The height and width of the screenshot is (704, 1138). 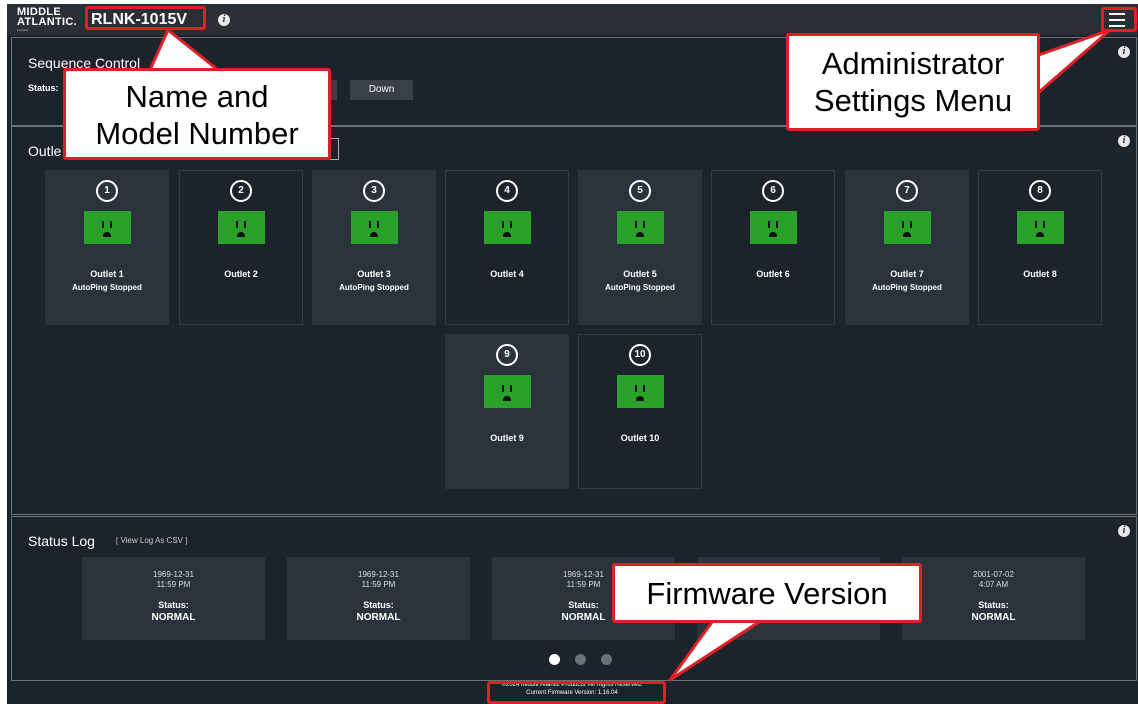 I want to click on outlet-tile: 1 Outlet 1 AutoPing Stopped, so click(x=107, y=247).